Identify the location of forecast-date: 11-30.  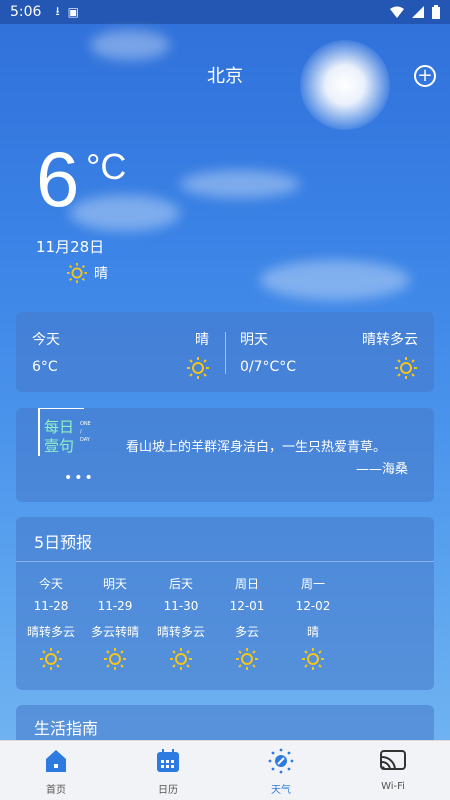
(181, 606).